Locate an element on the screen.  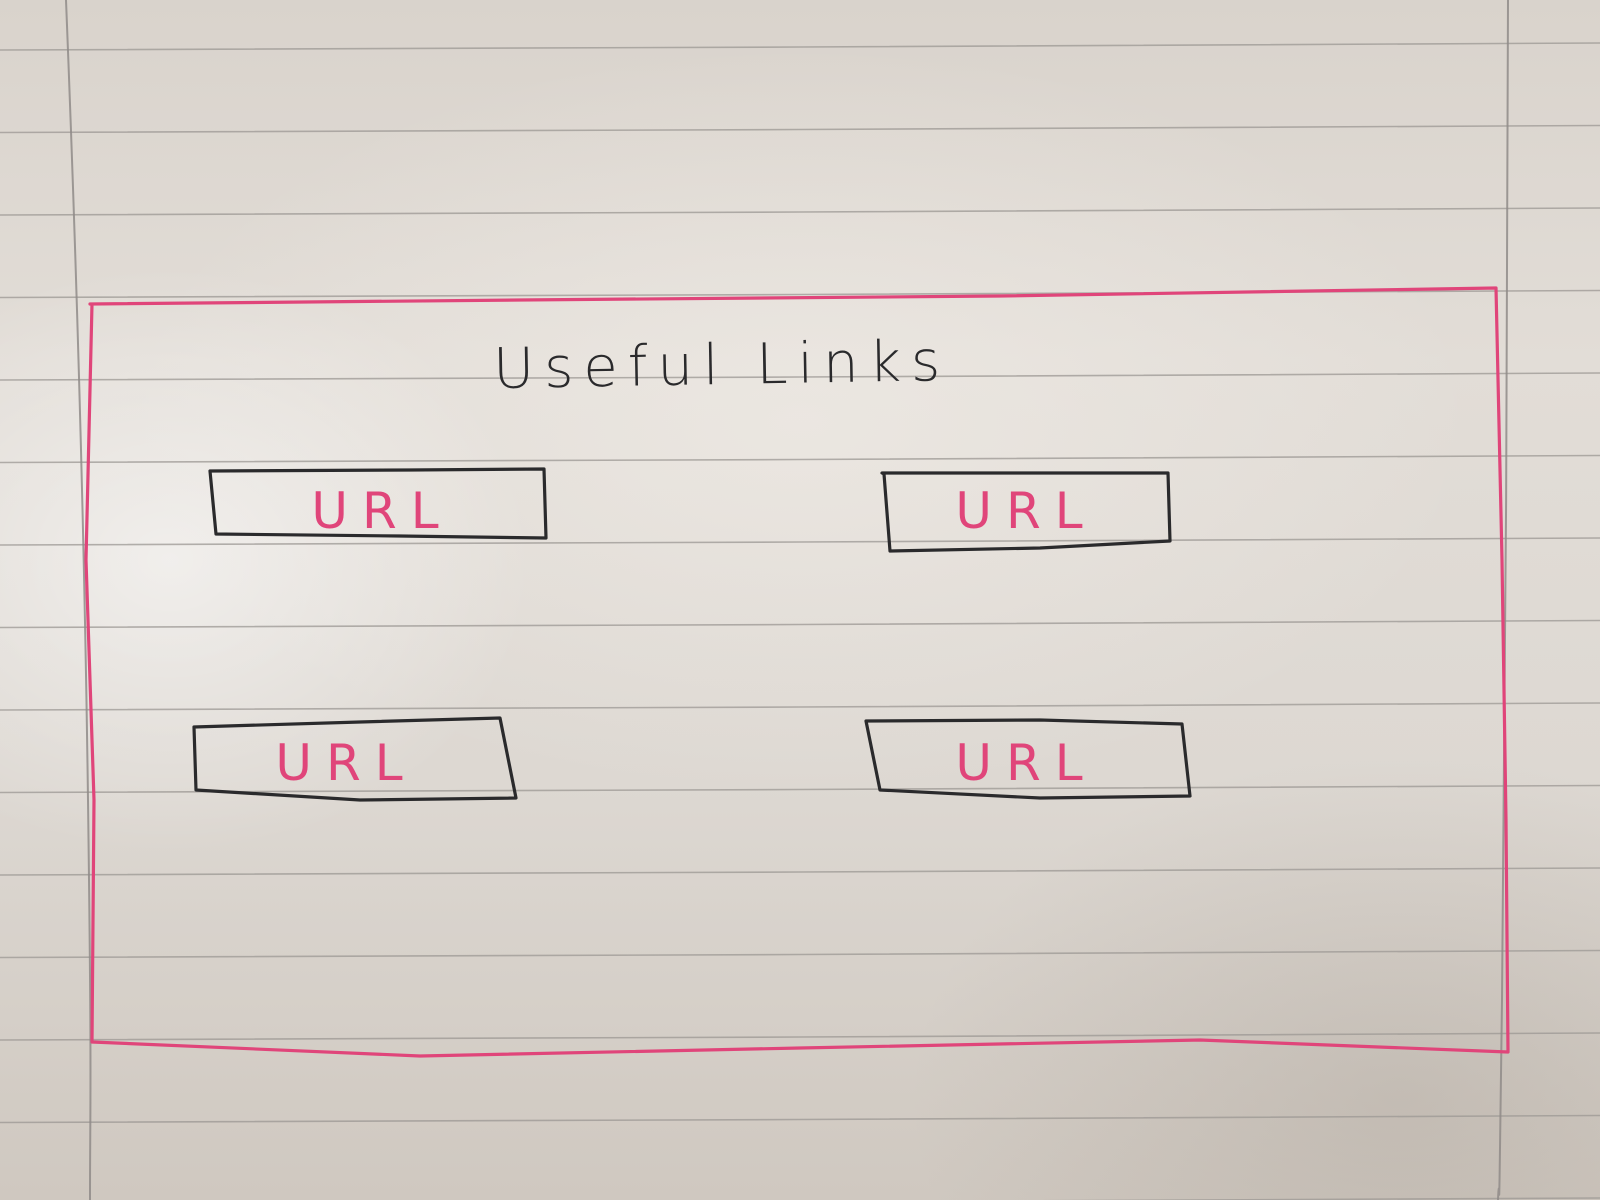
link-button-bottom-right: URL is located at coordinates (1028, 759).